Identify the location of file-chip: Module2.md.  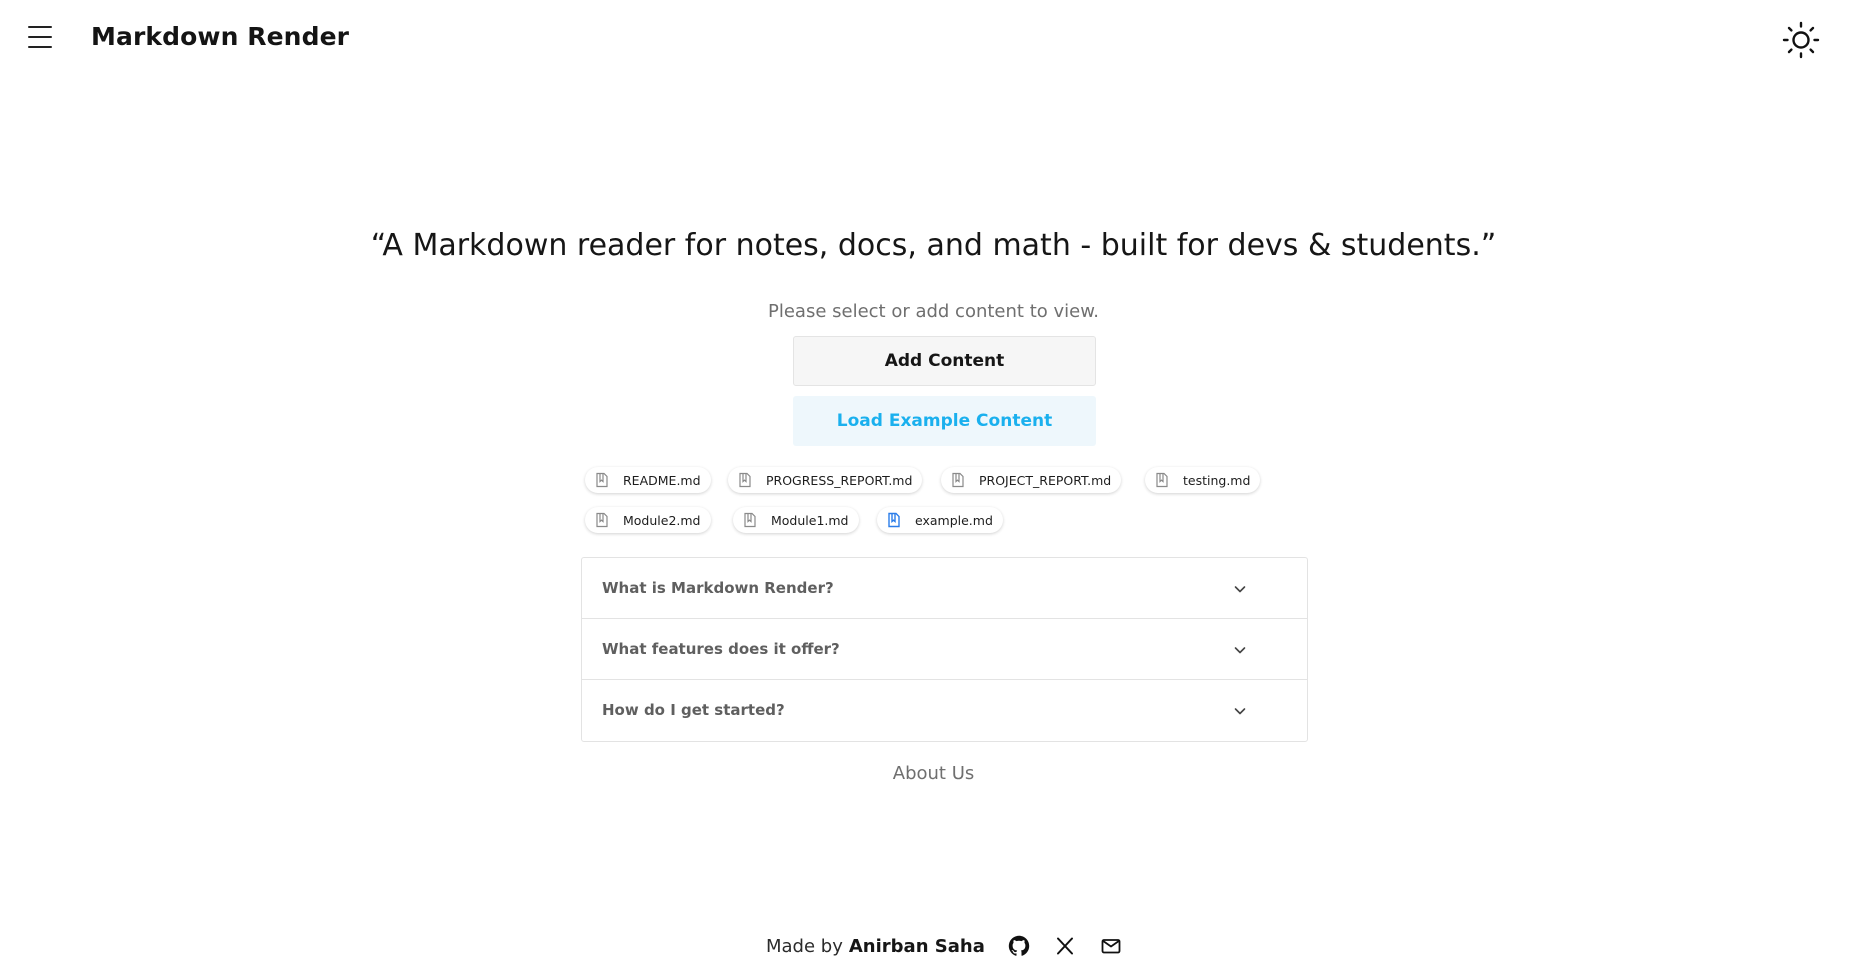
(648, 520).